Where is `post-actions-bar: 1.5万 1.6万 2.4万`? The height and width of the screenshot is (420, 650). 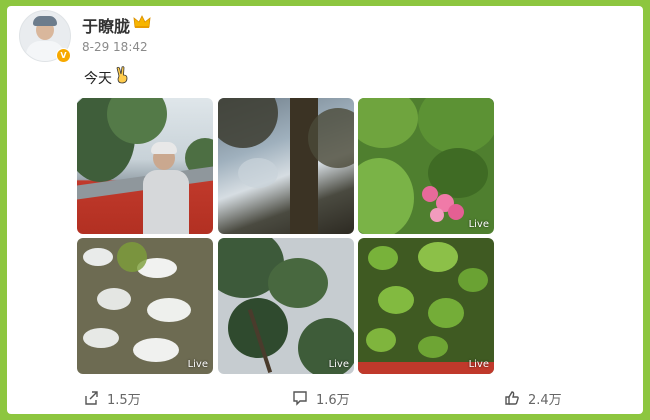
post-actions-bar: 1.5万 1.6万 2.4万 is located at coordinates (325, 398).